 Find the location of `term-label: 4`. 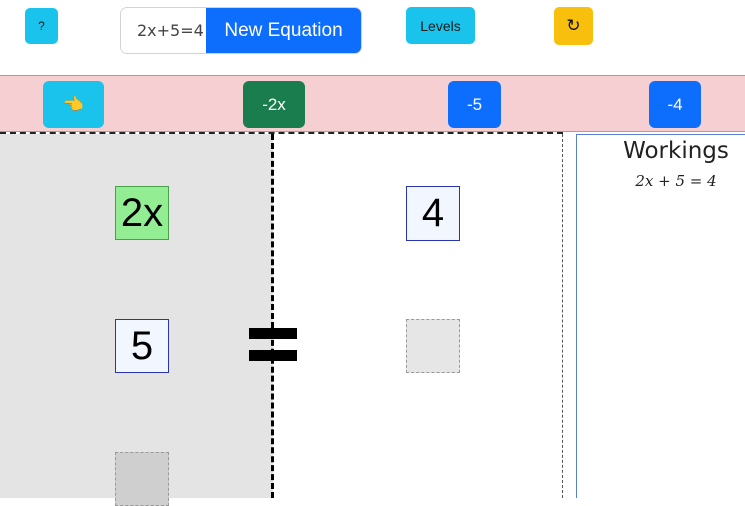

term-label: 4 is located at coordinates (433, 213).